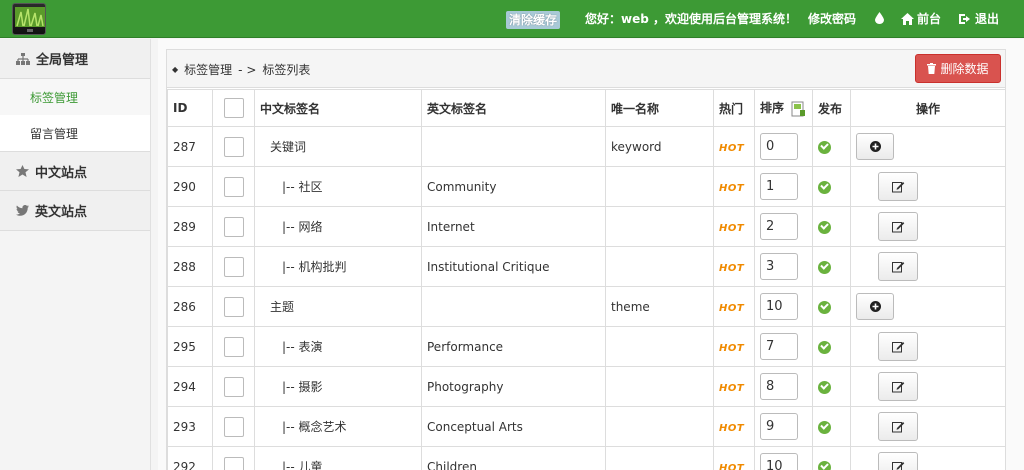 This screenshot has width=1024, height=470. I want to click on column-header-sort: 排序, so click(783, 108).